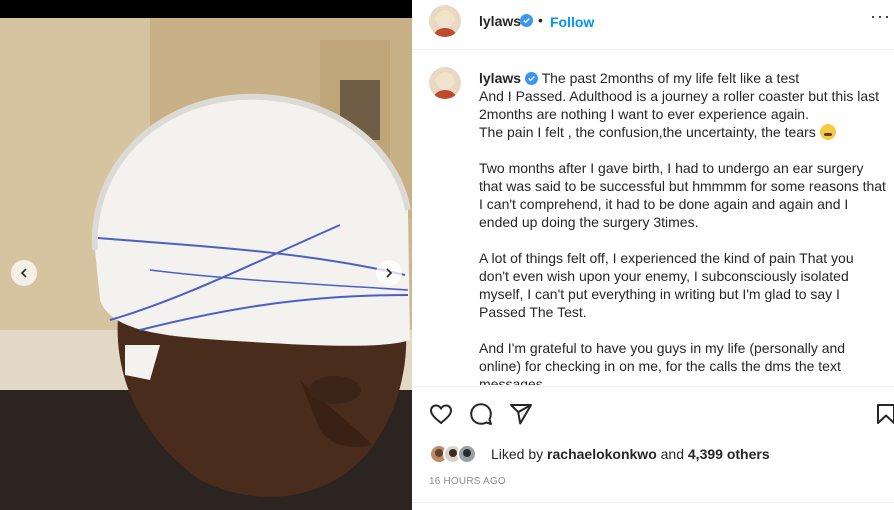 Image resolution: width=894 pixels, height=510 pixels. Describe the element at coordinates (729, 454) in the screenshot. I see `likes-count: 4,399 others` at that location.